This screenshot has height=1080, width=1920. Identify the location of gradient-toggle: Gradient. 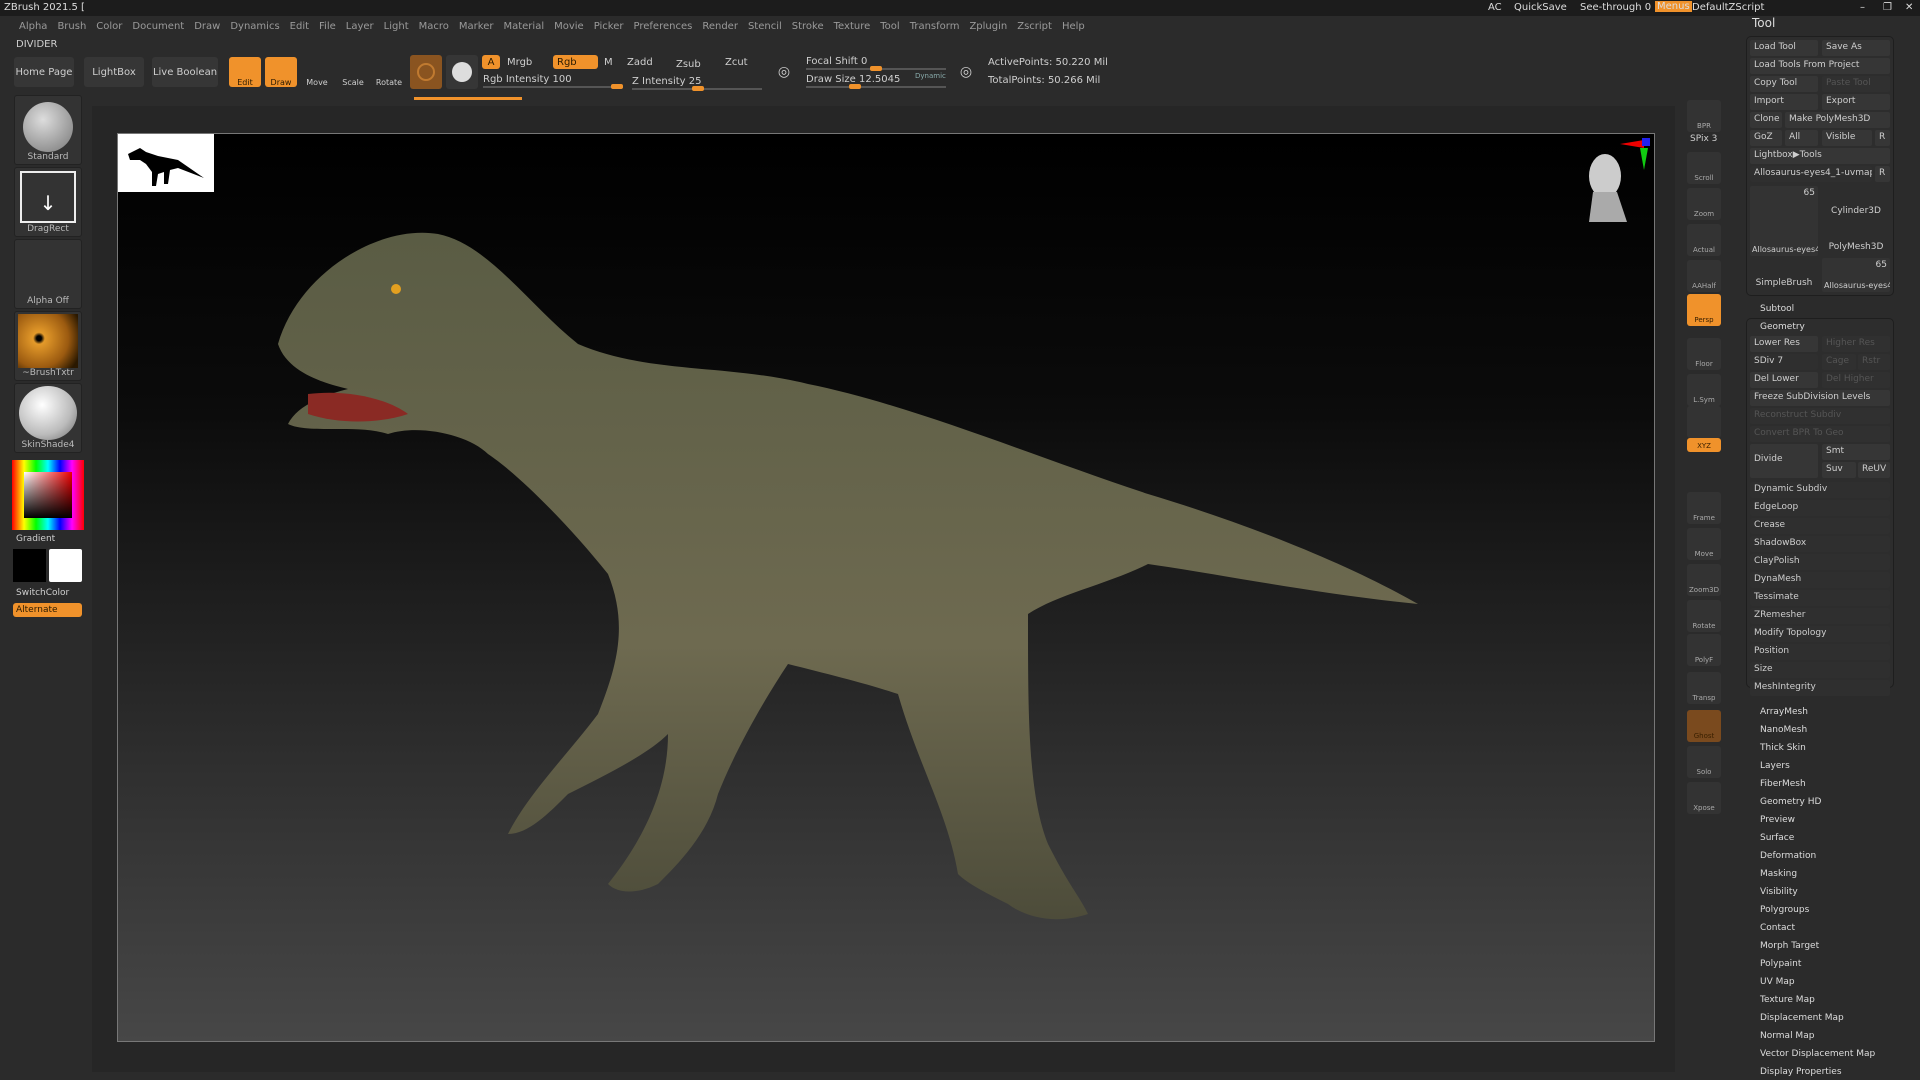
(35, 539).